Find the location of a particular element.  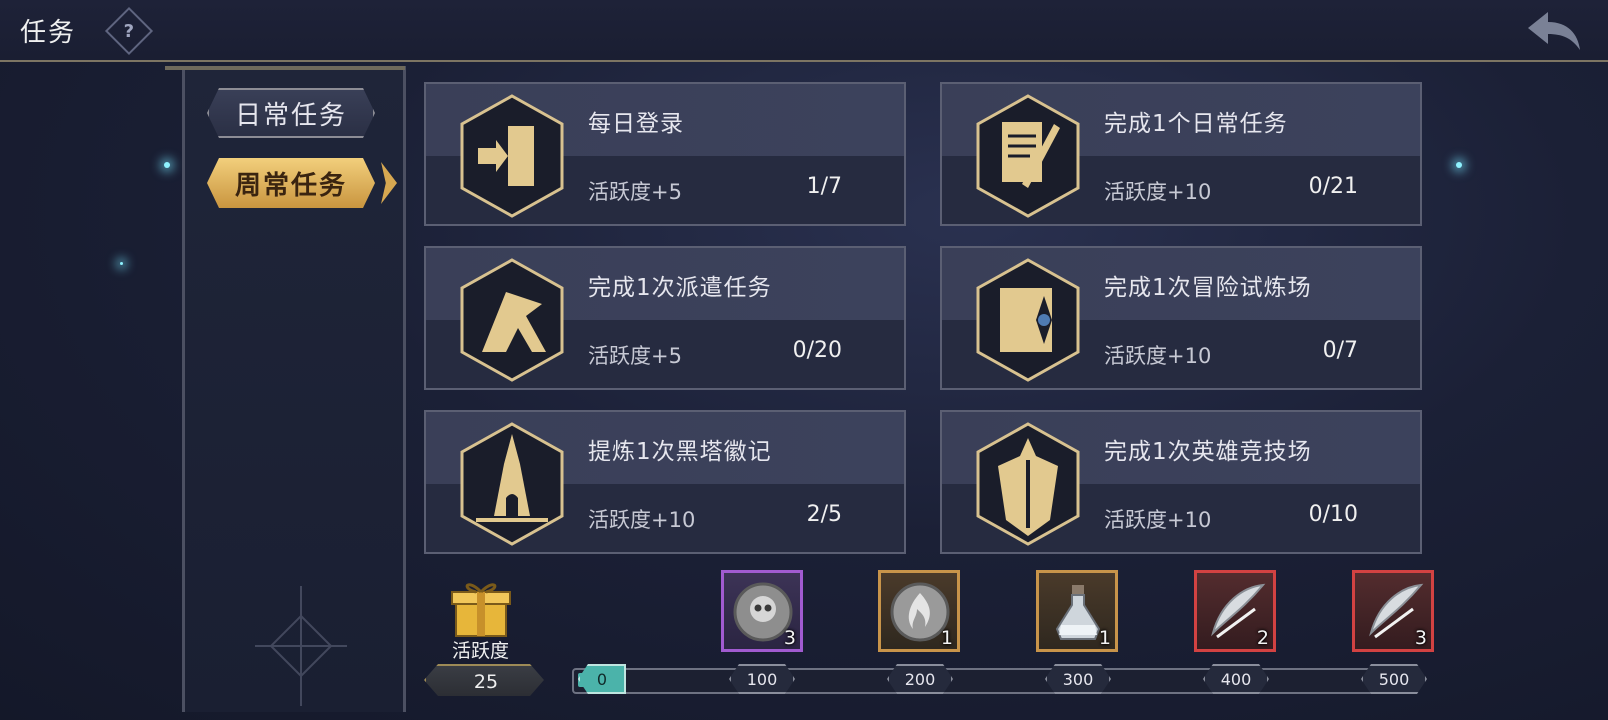

black-tower-icon is located at coordinates (512, 484).